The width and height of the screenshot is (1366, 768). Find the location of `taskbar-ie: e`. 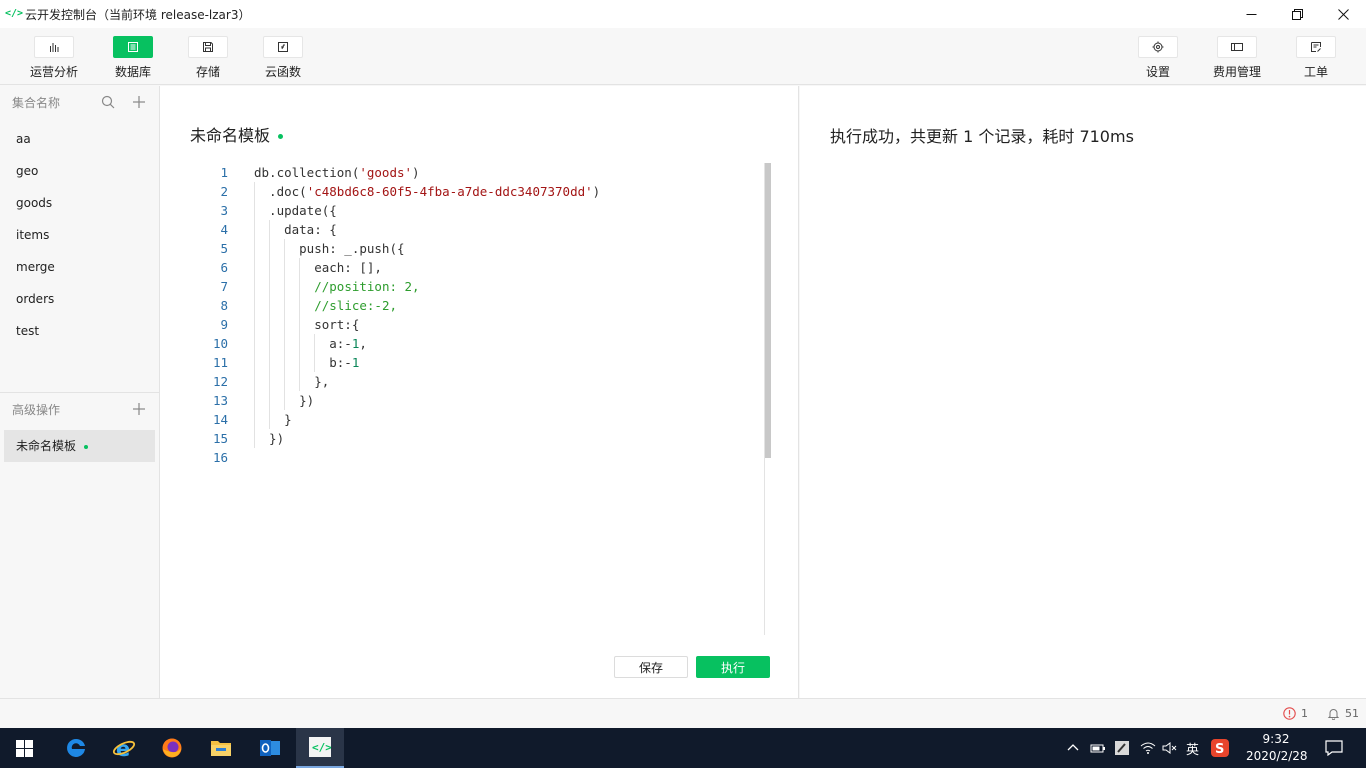

taskbar-ie: e is located at coordinates (124, 748).